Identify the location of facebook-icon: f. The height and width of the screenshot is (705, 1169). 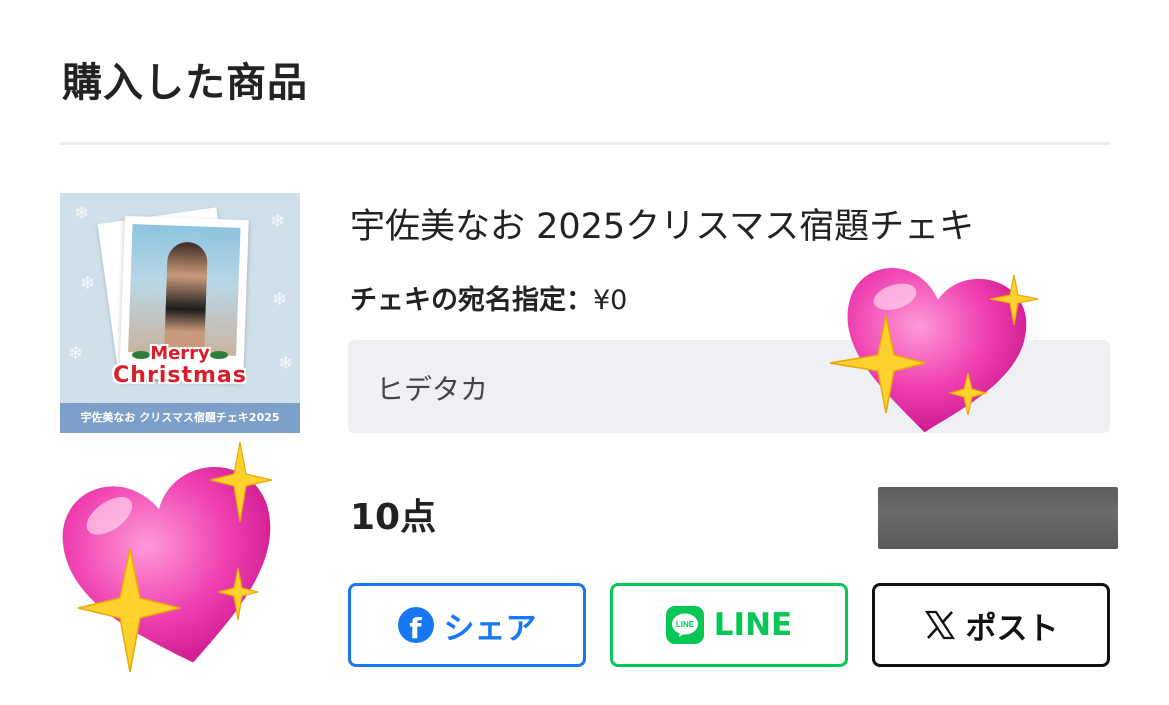
(415, 625).